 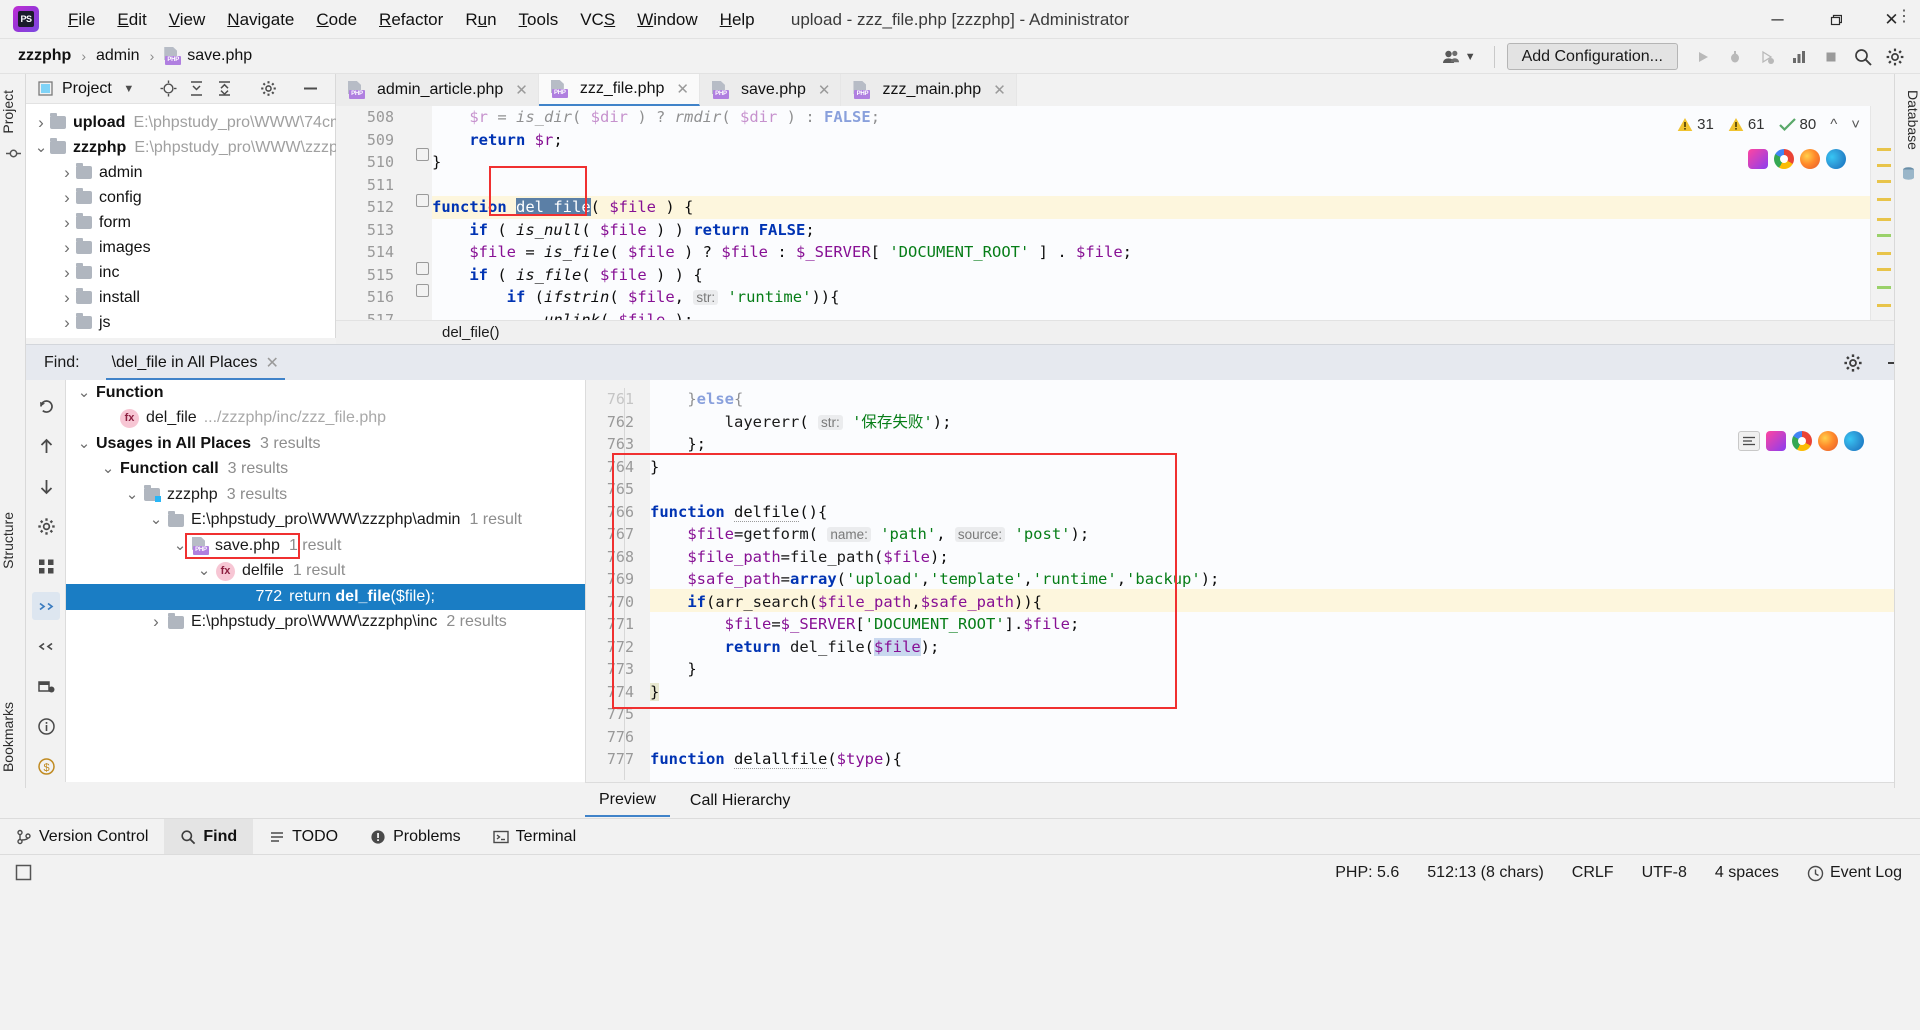 What do you see at coordinates (1459, 57) in the screenshot?
I see `user-menu-button: ▼` at bounding box center [1459, 57].